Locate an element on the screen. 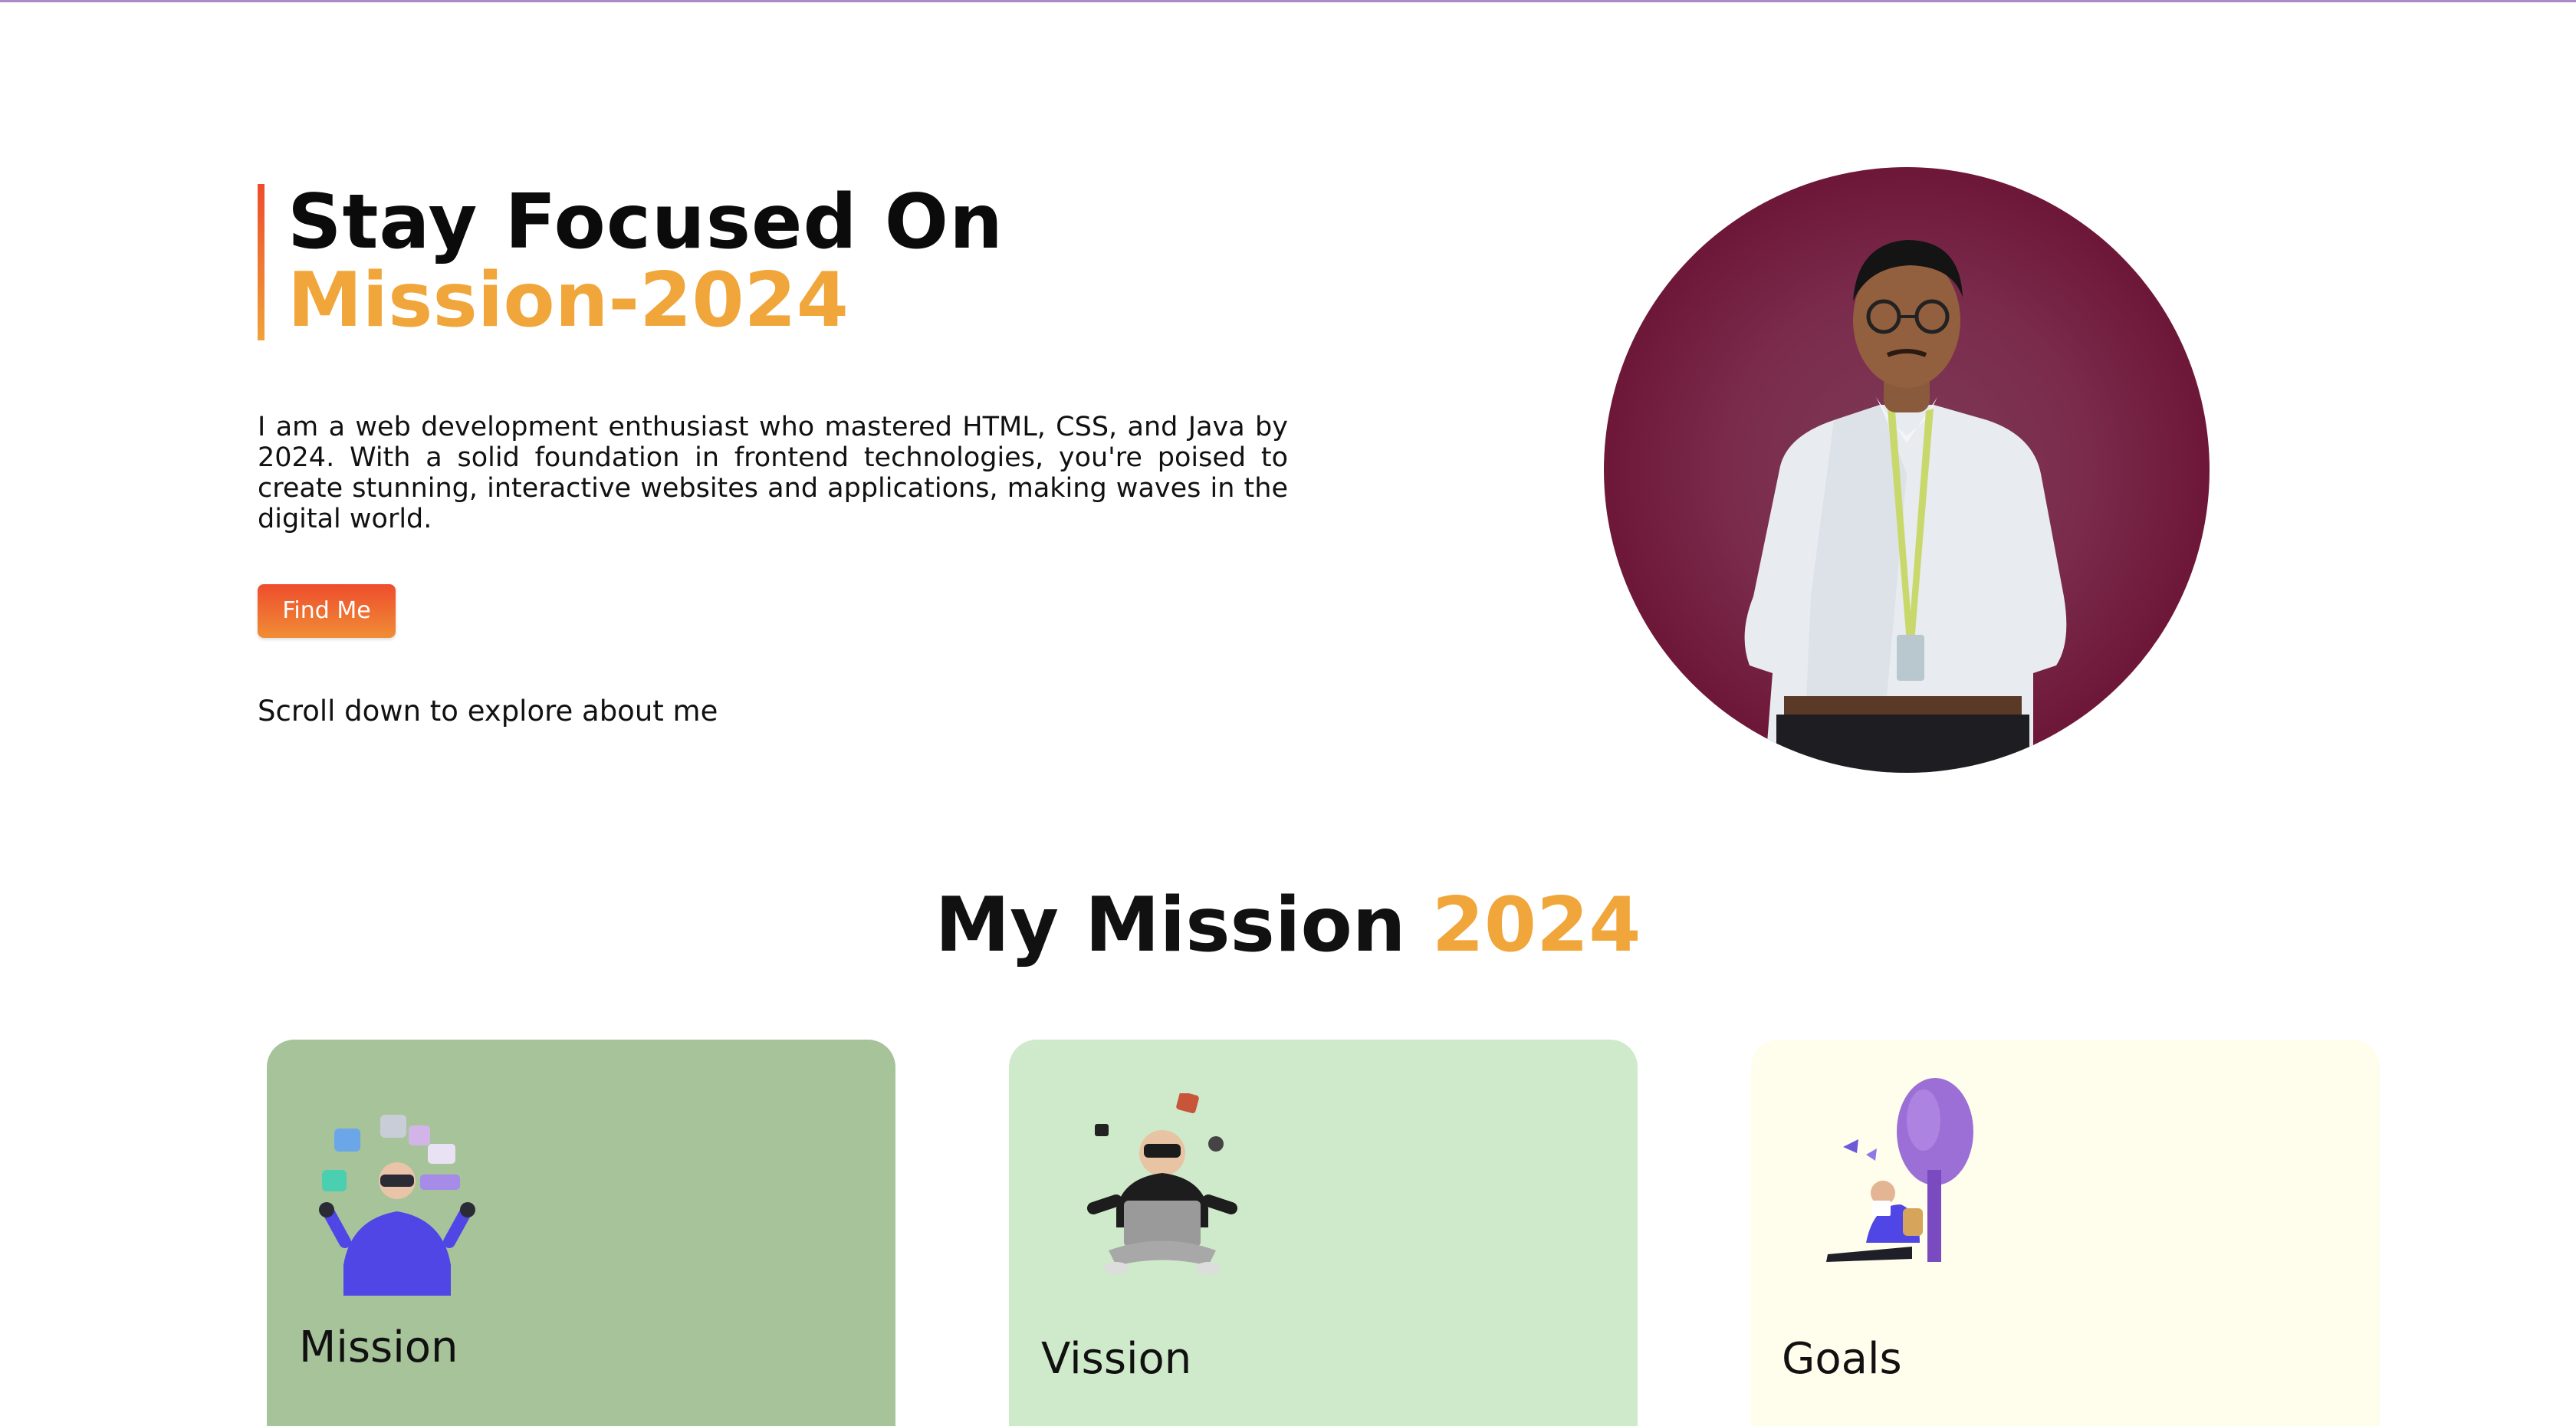 Image resolution: width=2576 pixels, height=1426 pixels. person-portrait-icon is located at coordinates (1905, 507).